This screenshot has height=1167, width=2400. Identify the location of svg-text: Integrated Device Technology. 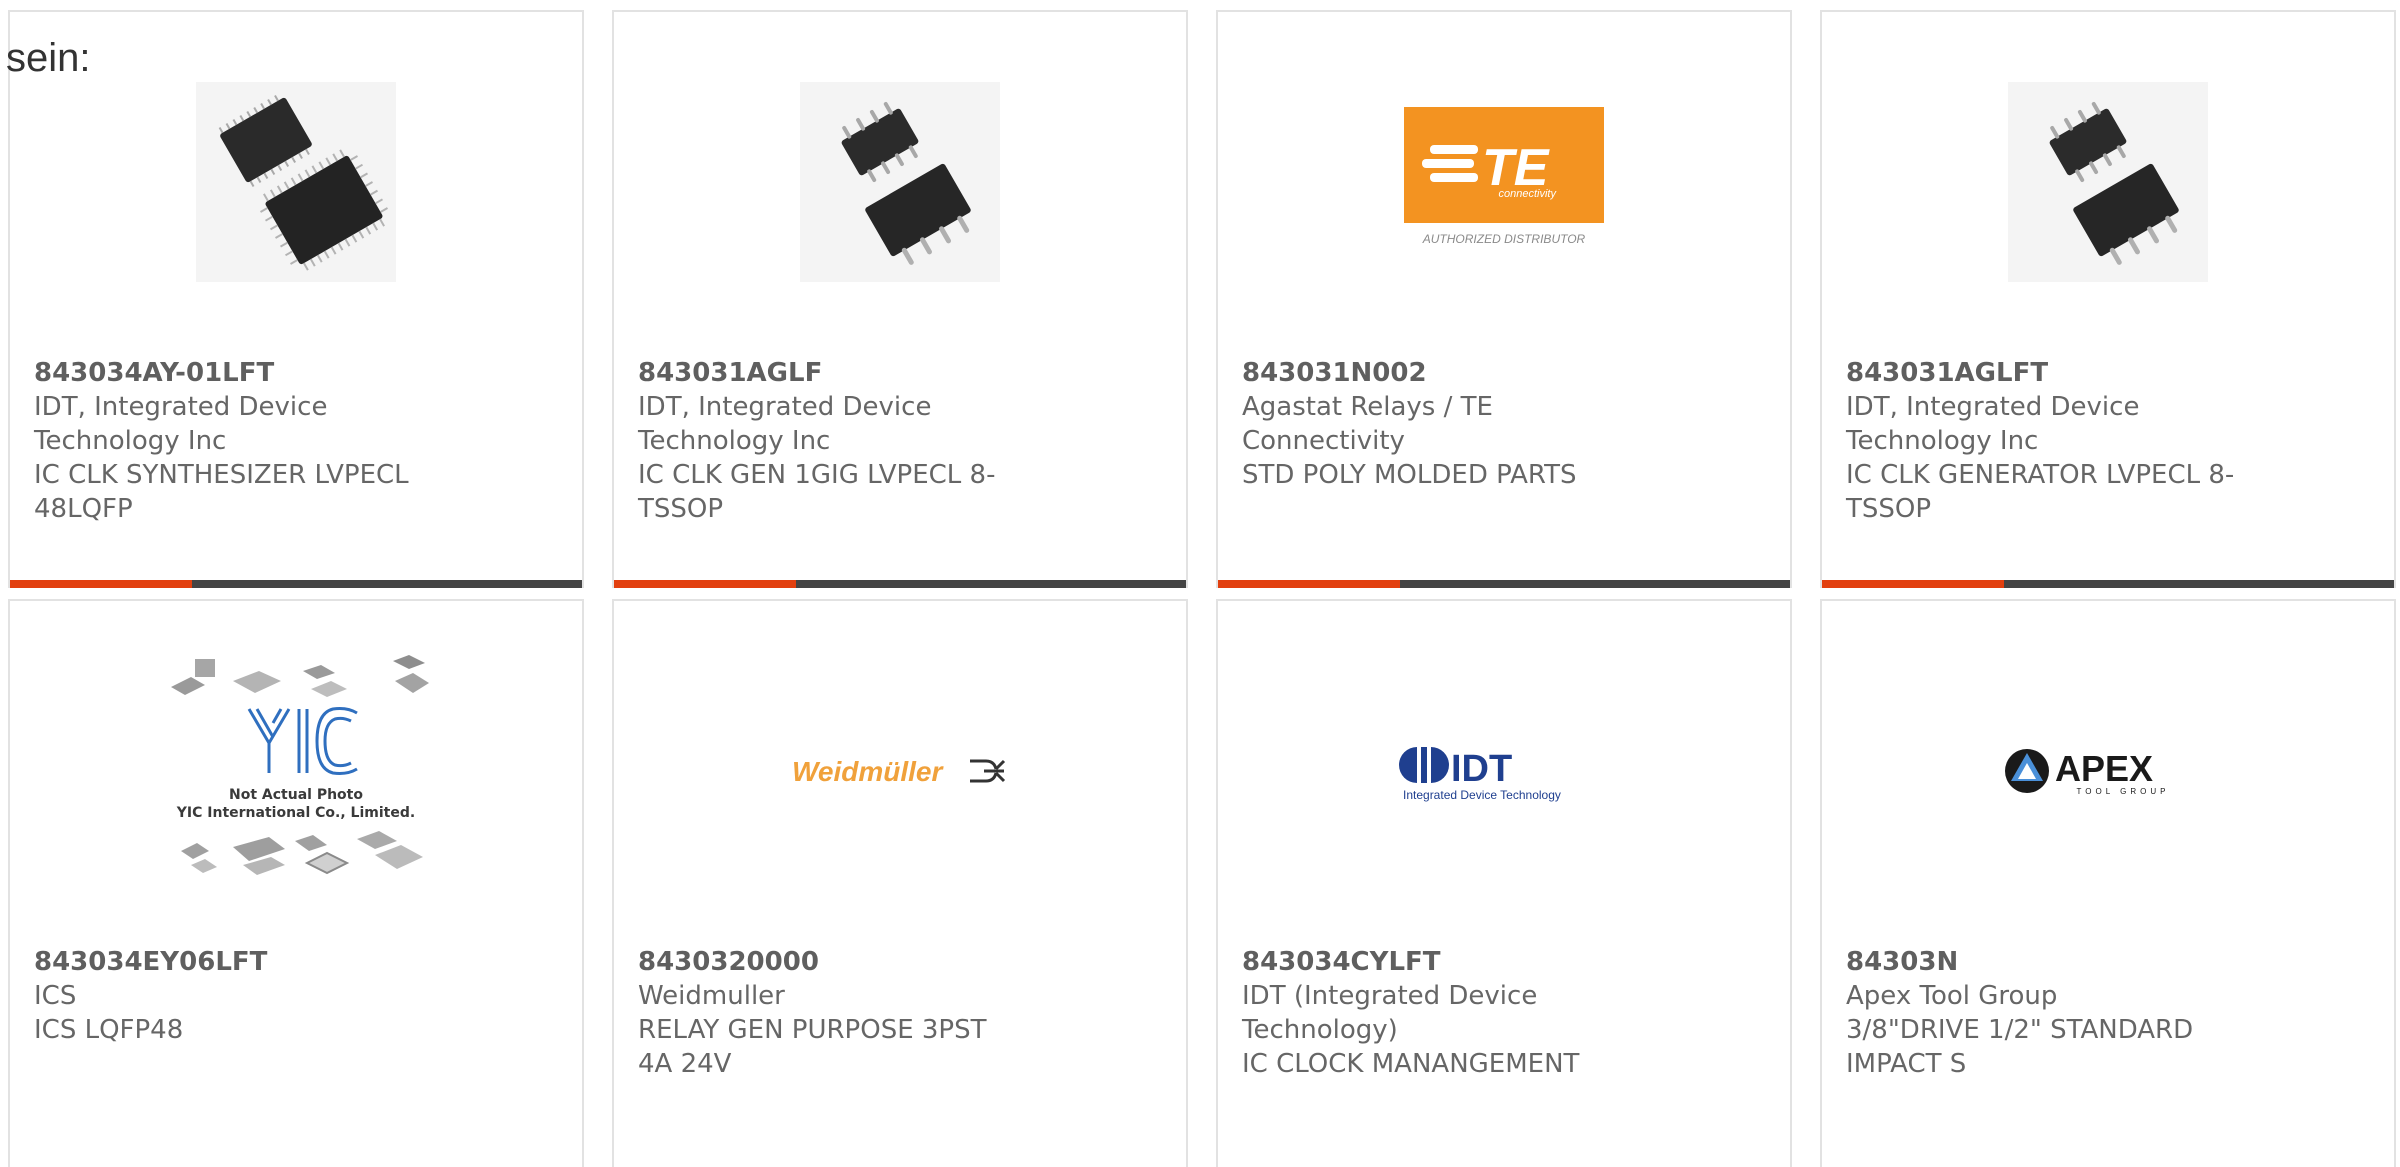
(1482, 795).